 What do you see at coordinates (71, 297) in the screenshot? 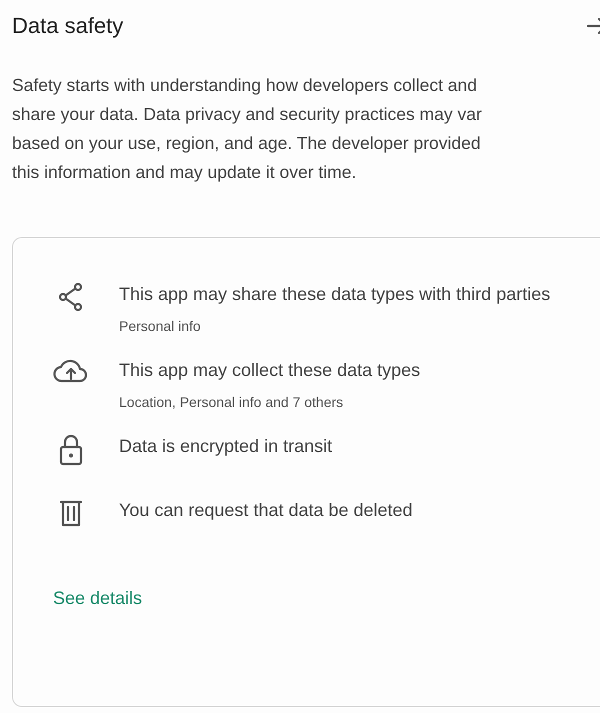
I see `share-icon` at bounding box center [71, 297].